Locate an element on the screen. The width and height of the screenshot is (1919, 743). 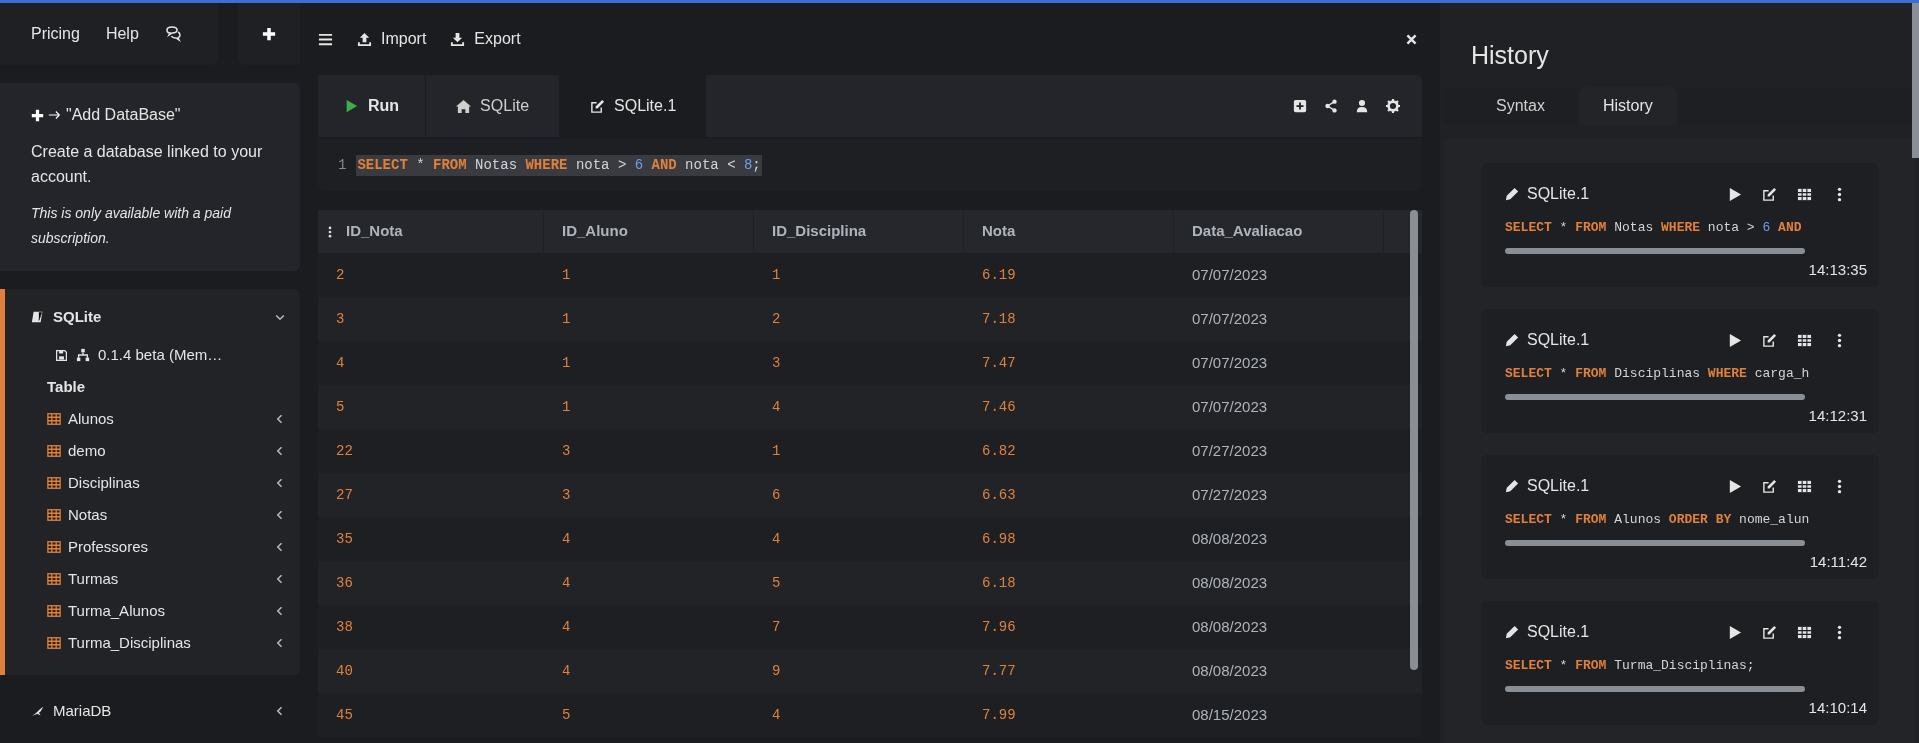
run-button: Run is located at coordinates (372, 106).